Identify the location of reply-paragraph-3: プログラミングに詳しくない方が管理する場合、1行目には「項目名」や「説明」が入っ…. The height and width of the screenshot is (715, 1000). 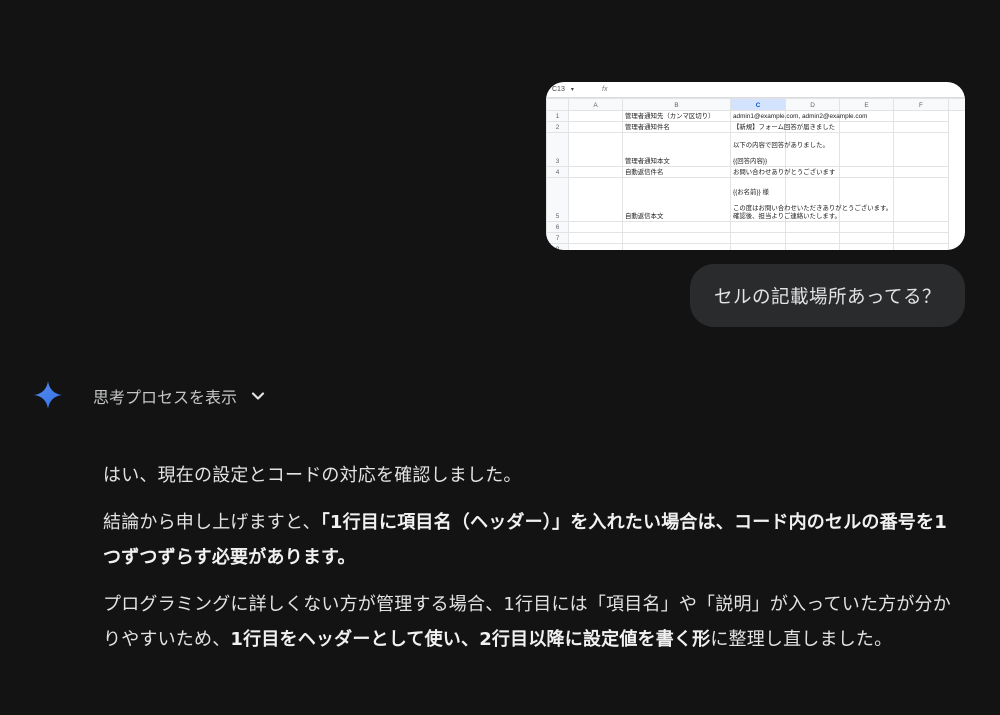
(534, 622).